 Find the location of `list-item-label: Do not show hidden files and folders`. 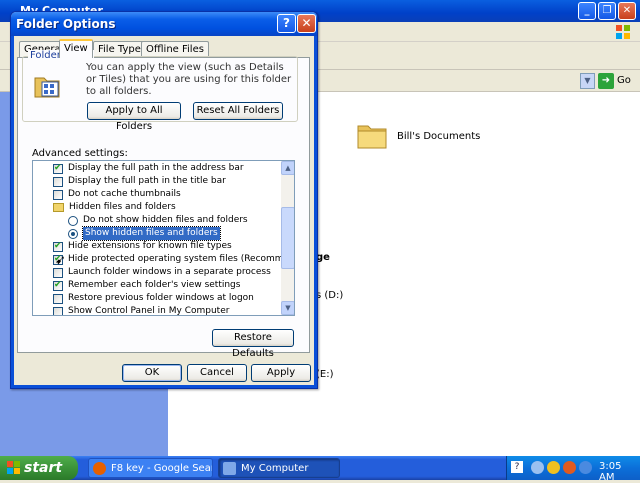

list-item-label: Do not show hidden files and folders is located at coordinates (165, 220).